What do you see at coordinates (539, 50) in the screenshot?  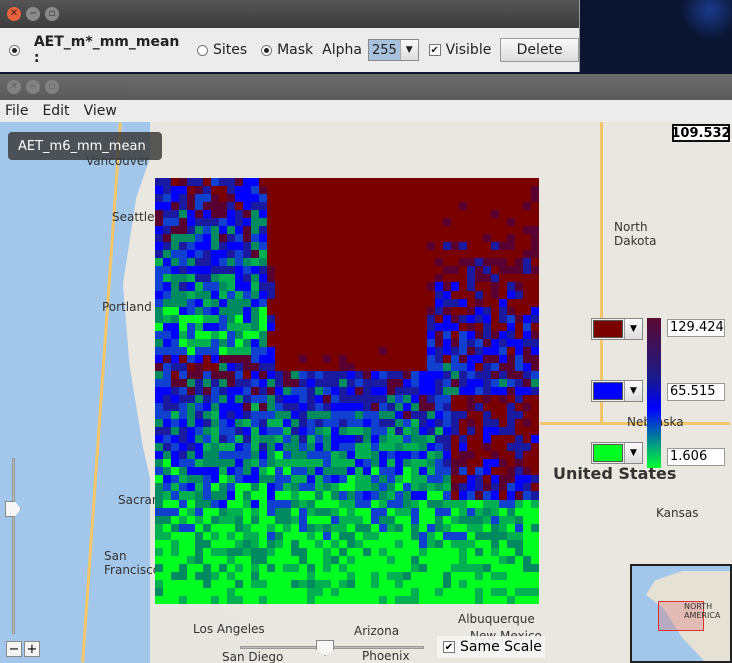 I see `delete-layer-button: Delete` at bounding box center [539, 50].